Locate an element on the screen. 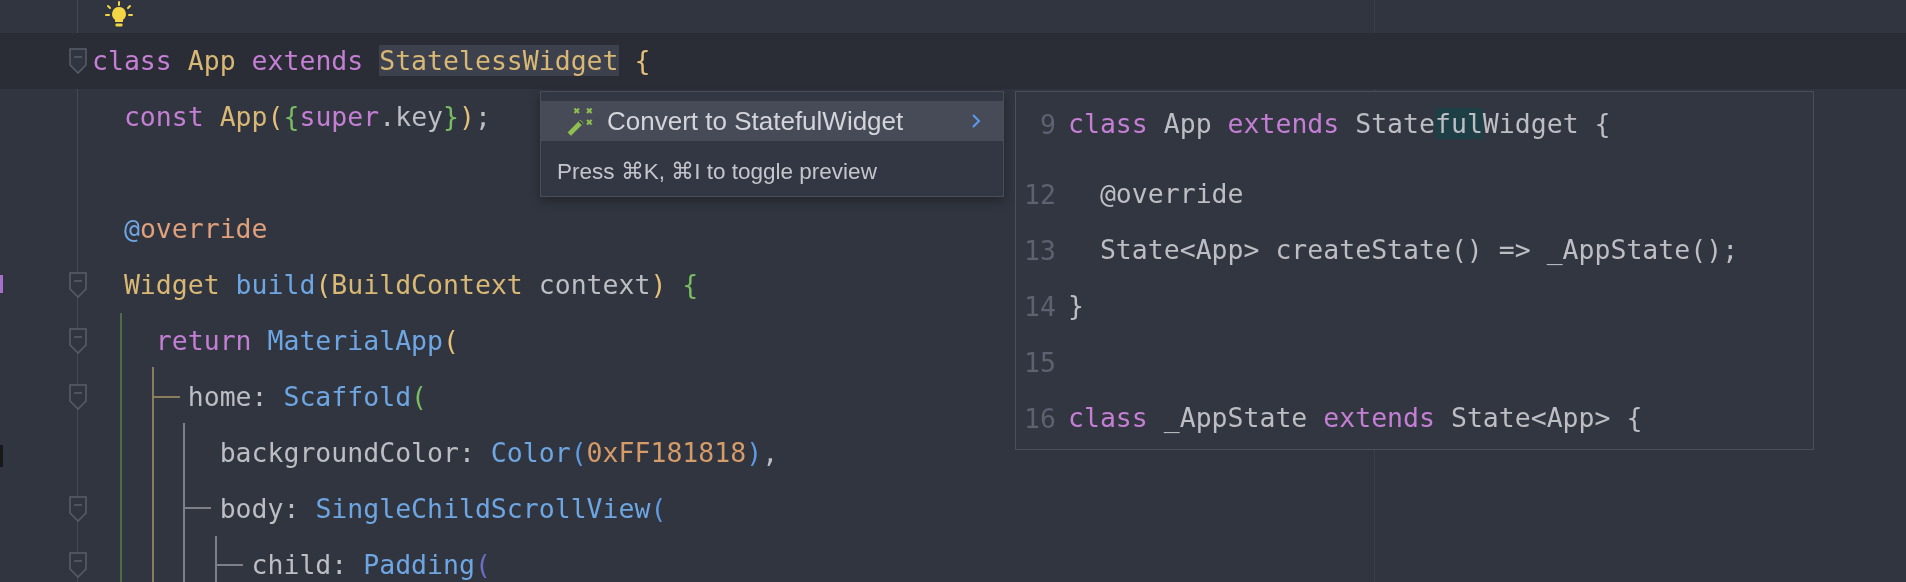 This screenshot has height=582, width=1906. code-line: Widget build(BuildContext context) { is located at coordinates (410, 285).